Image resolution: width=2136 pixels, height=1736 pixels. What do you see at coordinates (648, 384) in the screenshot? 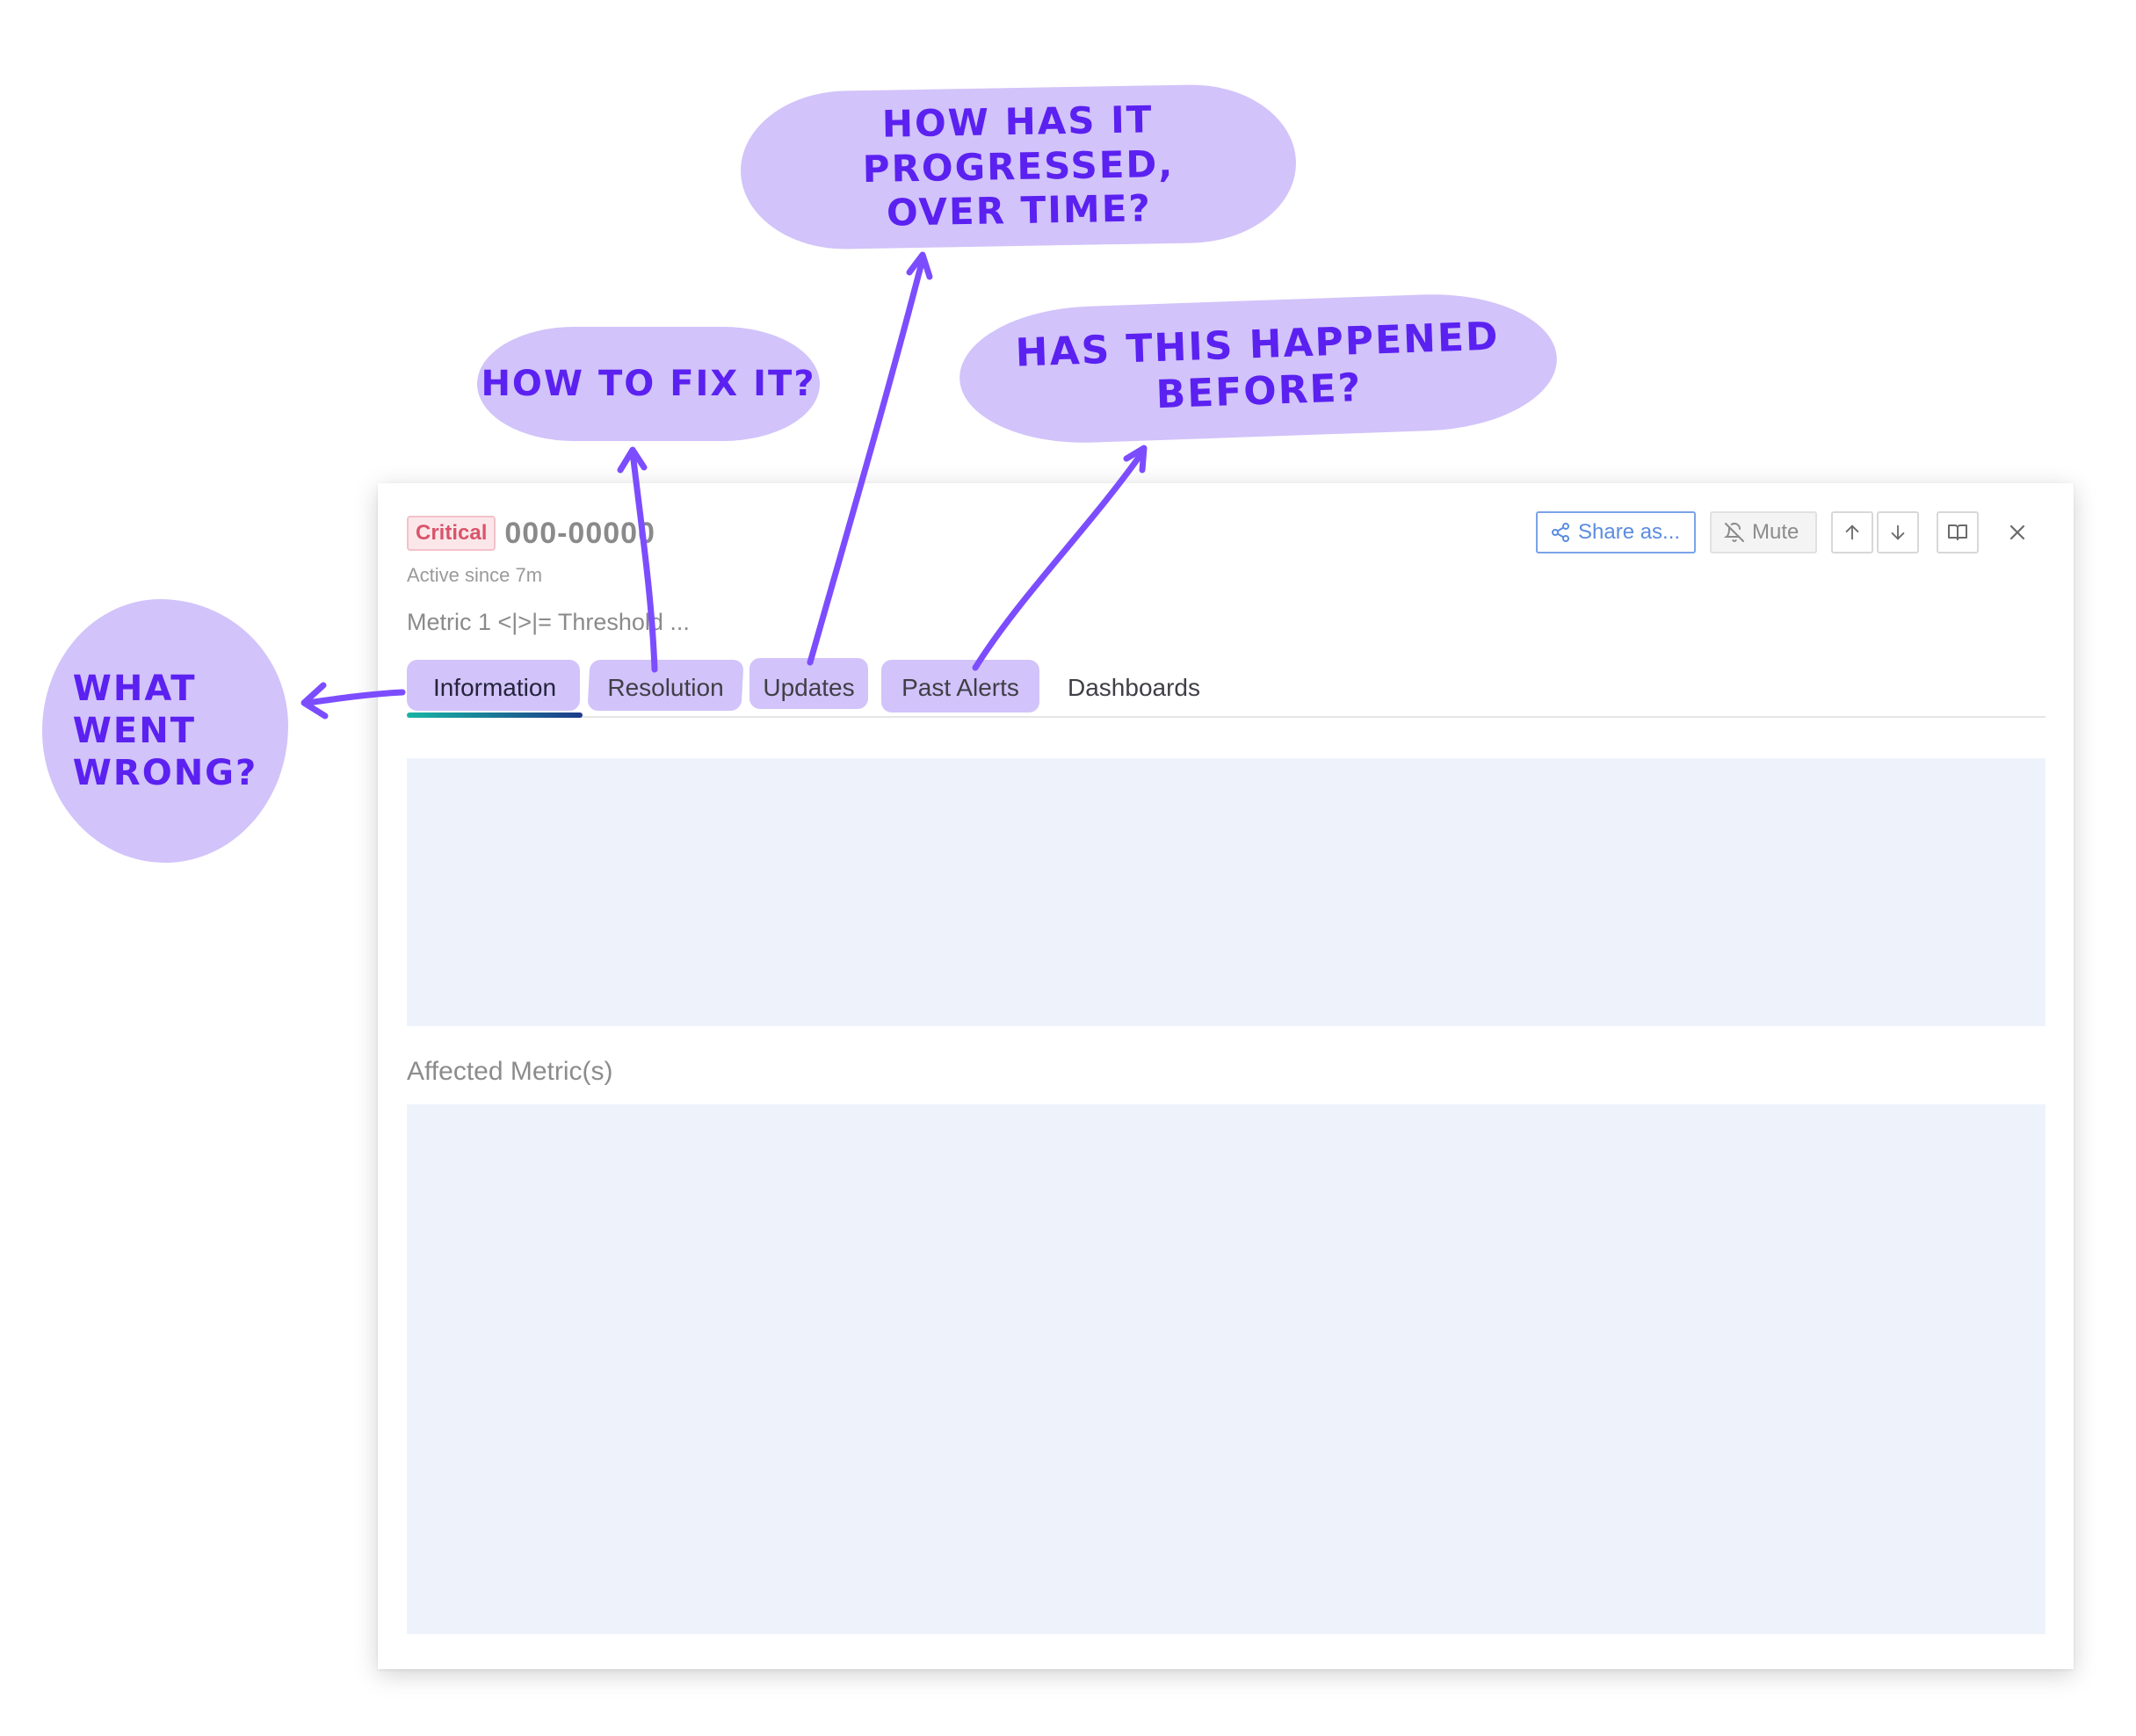
I see `annotation-fix: HOW TO FIX IT?` at bounding box center [648, 384].